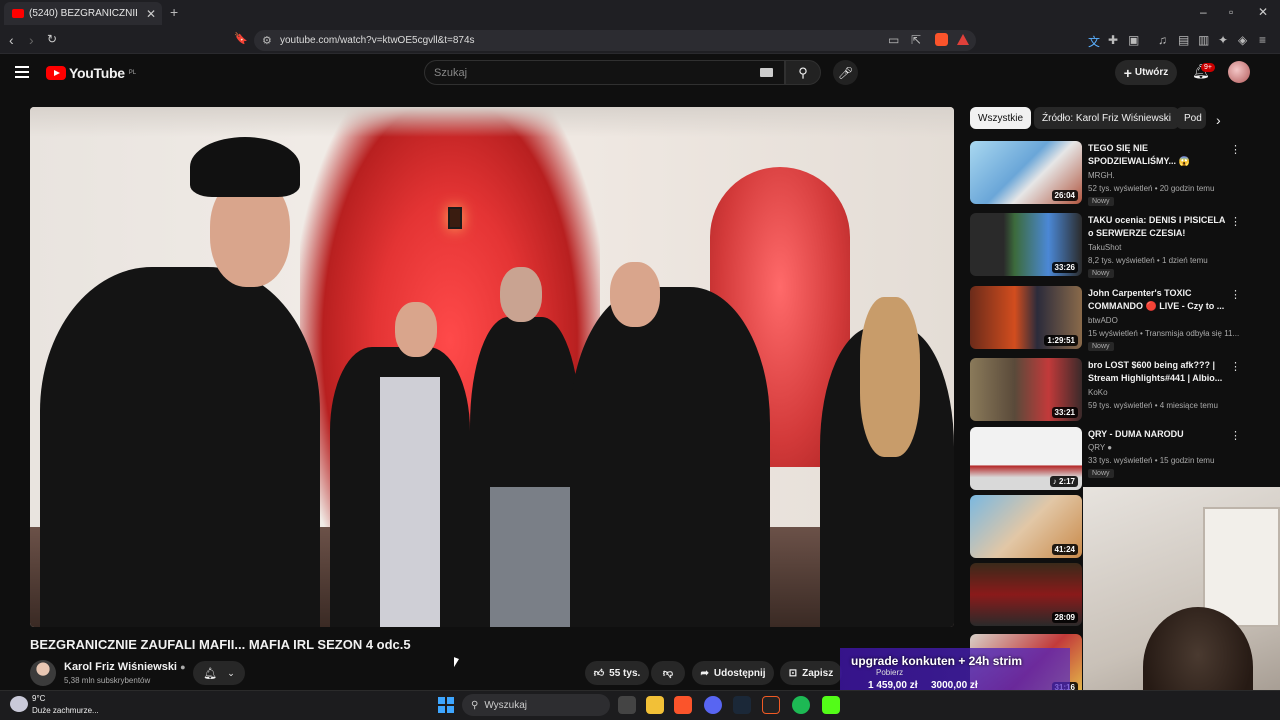 Image resolution: width=1280 pixels, height=720 pixels. I want to click on steam-icon, so click(742, 705).